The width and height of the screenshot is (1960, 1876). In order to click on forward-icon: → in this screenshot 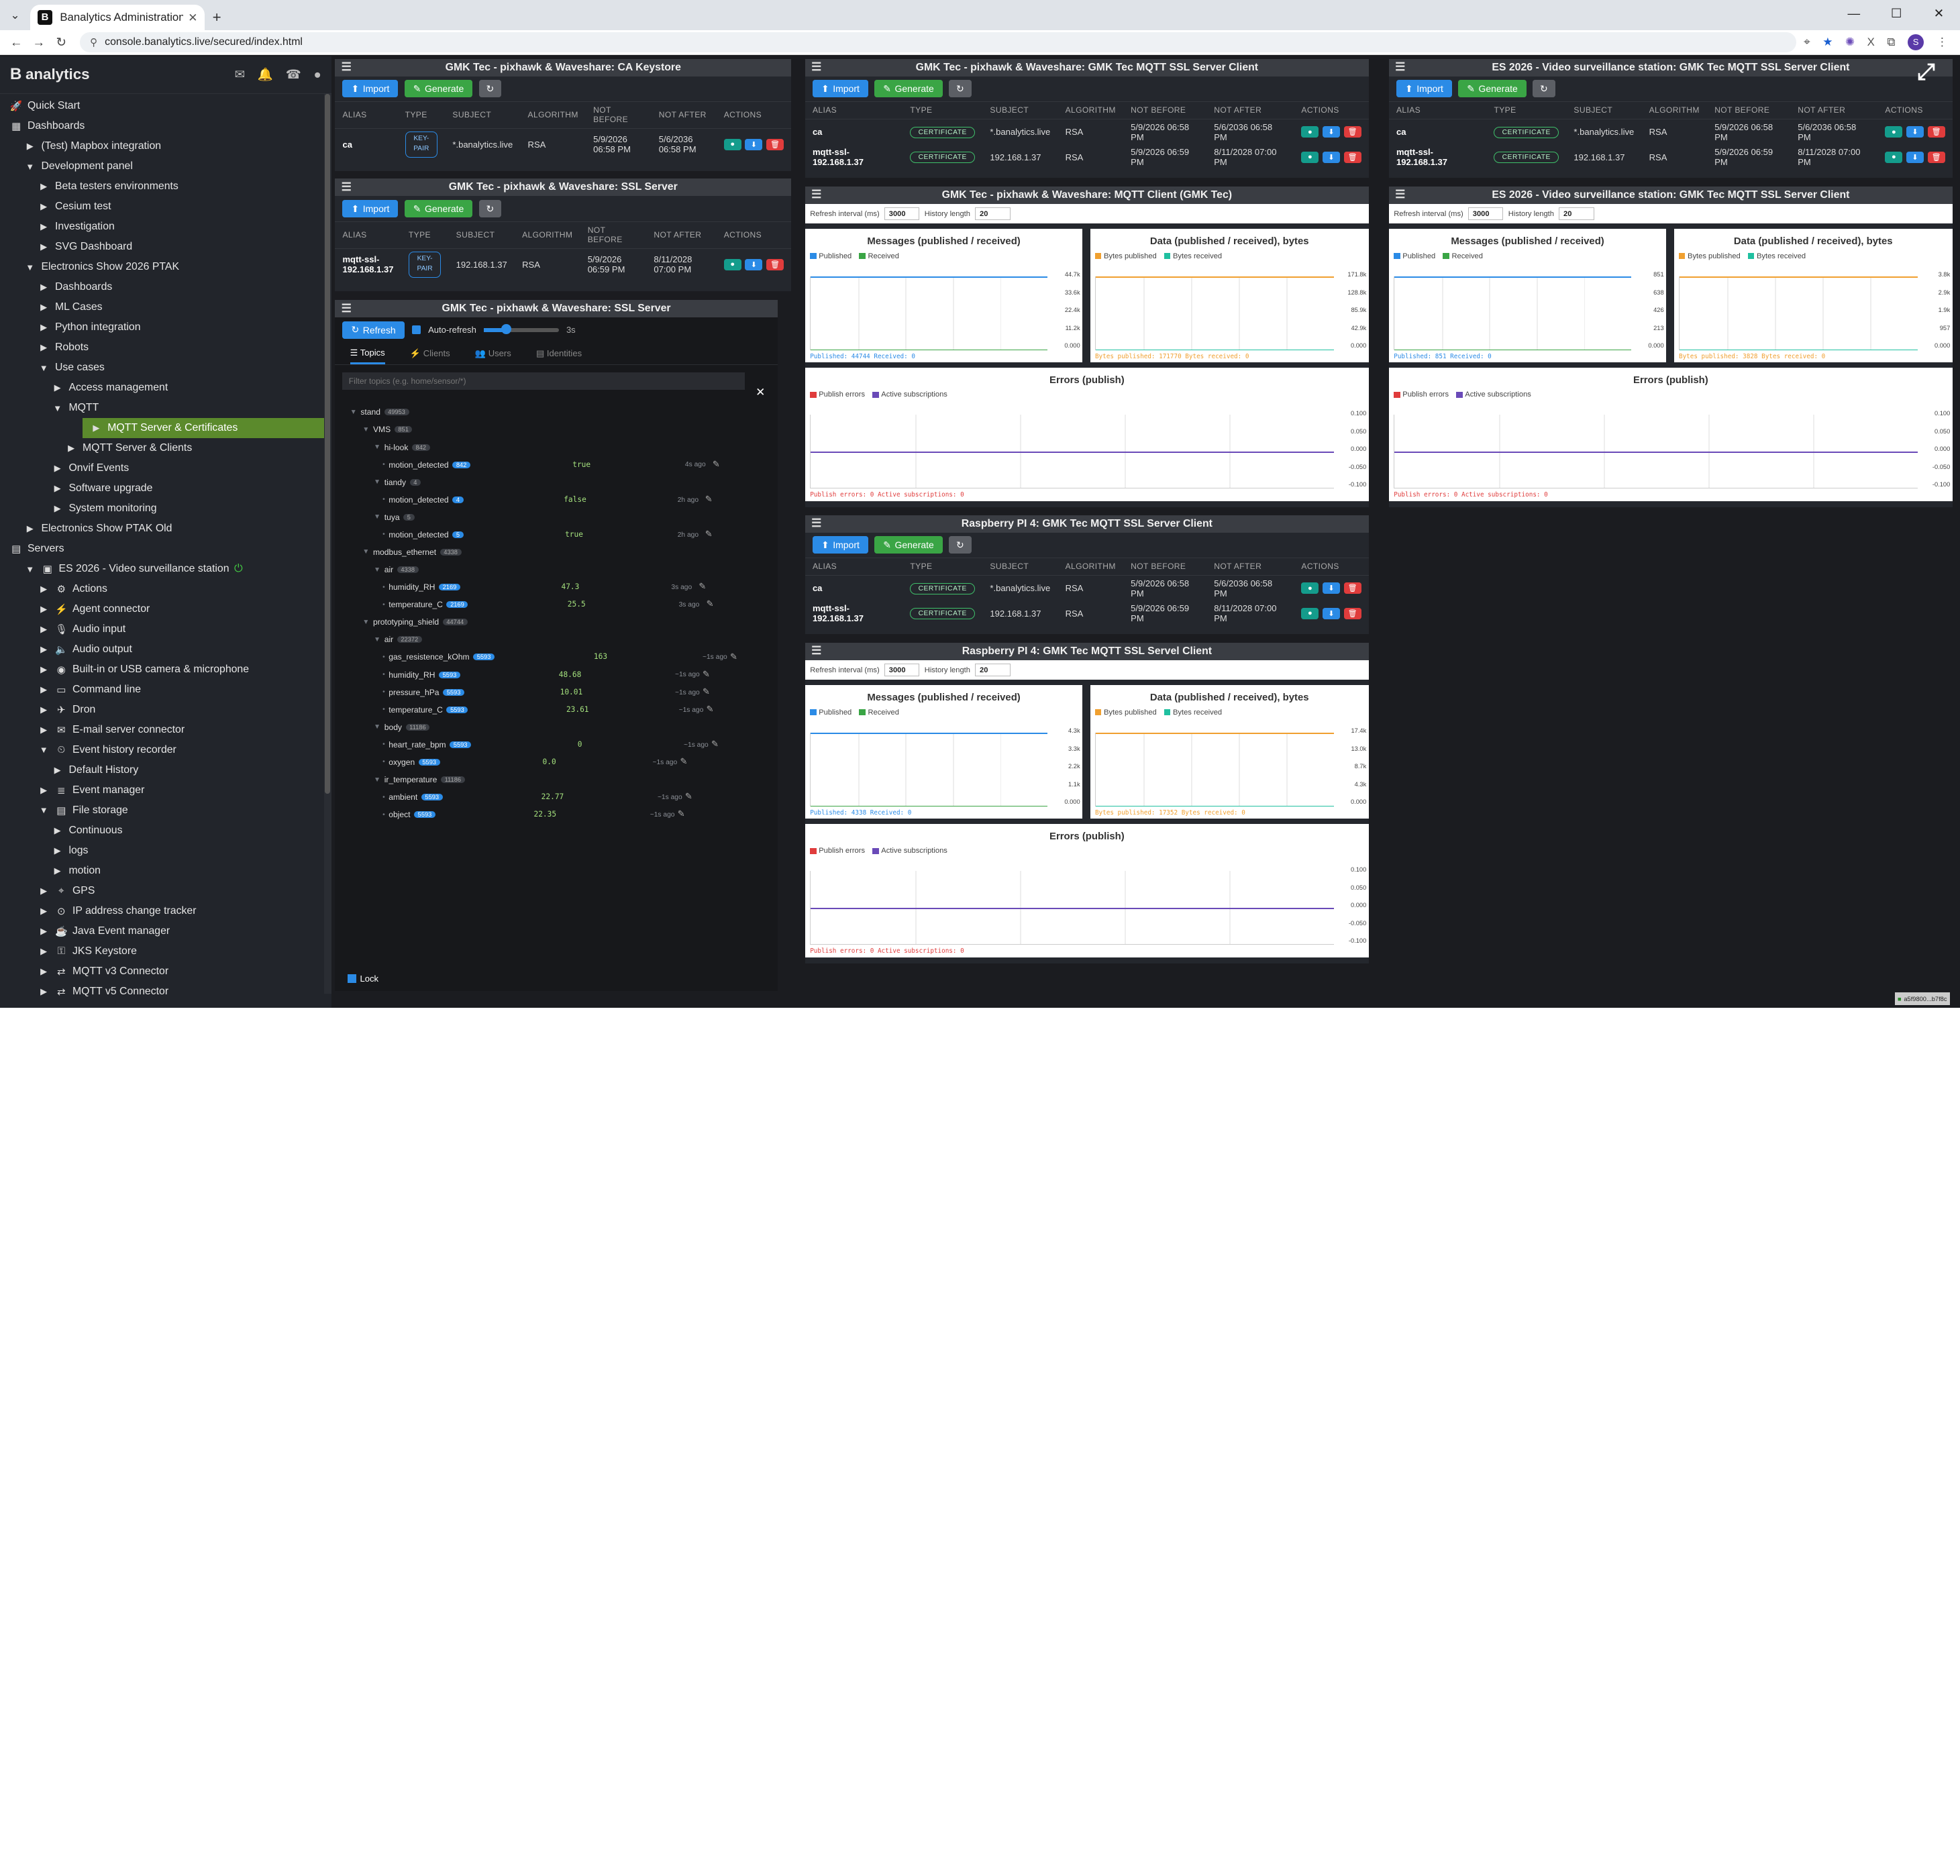, I will do `click(39, 42)`.